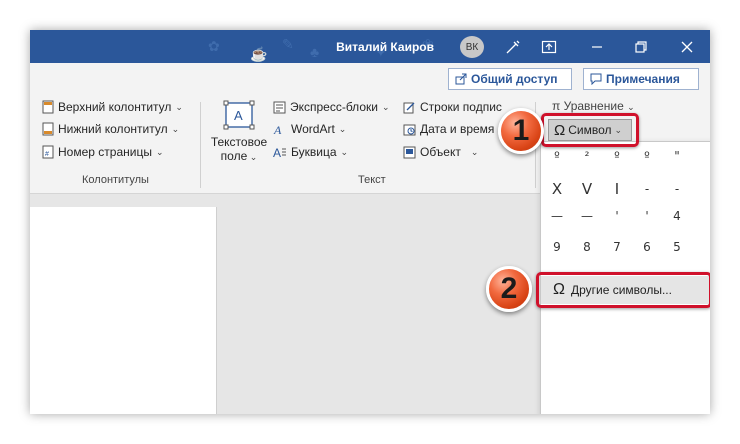 The image size is (740, 444). Describe the element at coordinates (596, 79) in the screenshot. I see `comment-icon` at that location.